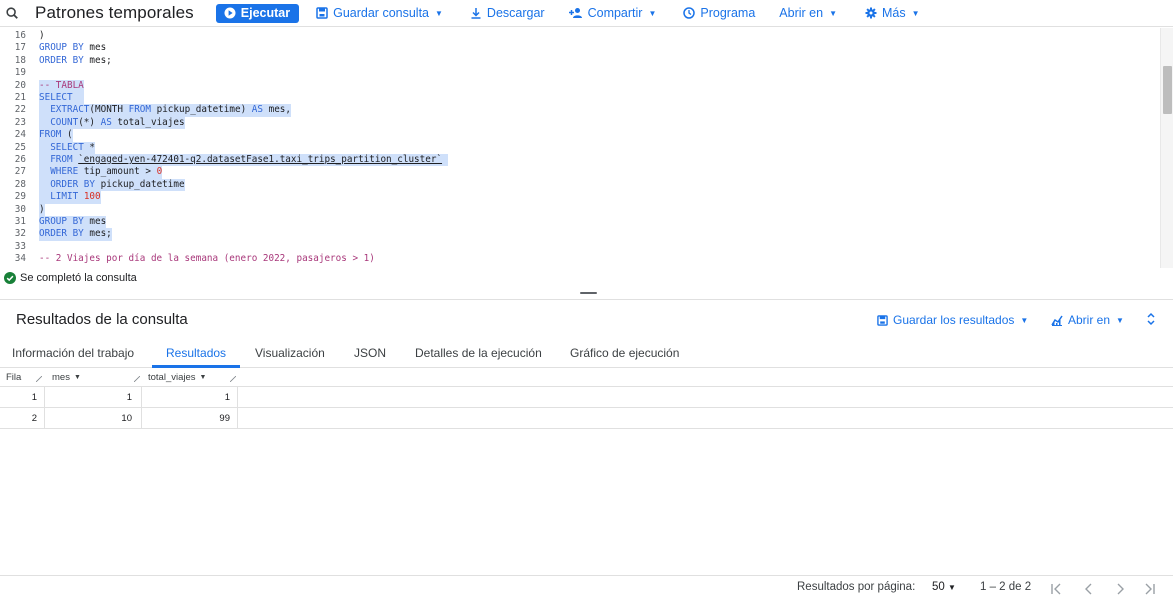 This screenshot has width=1173, height=600. Describe the element at coordinates (49, 85) in the screenshot. I see `code-line: 20 -- TABLA` at that location.